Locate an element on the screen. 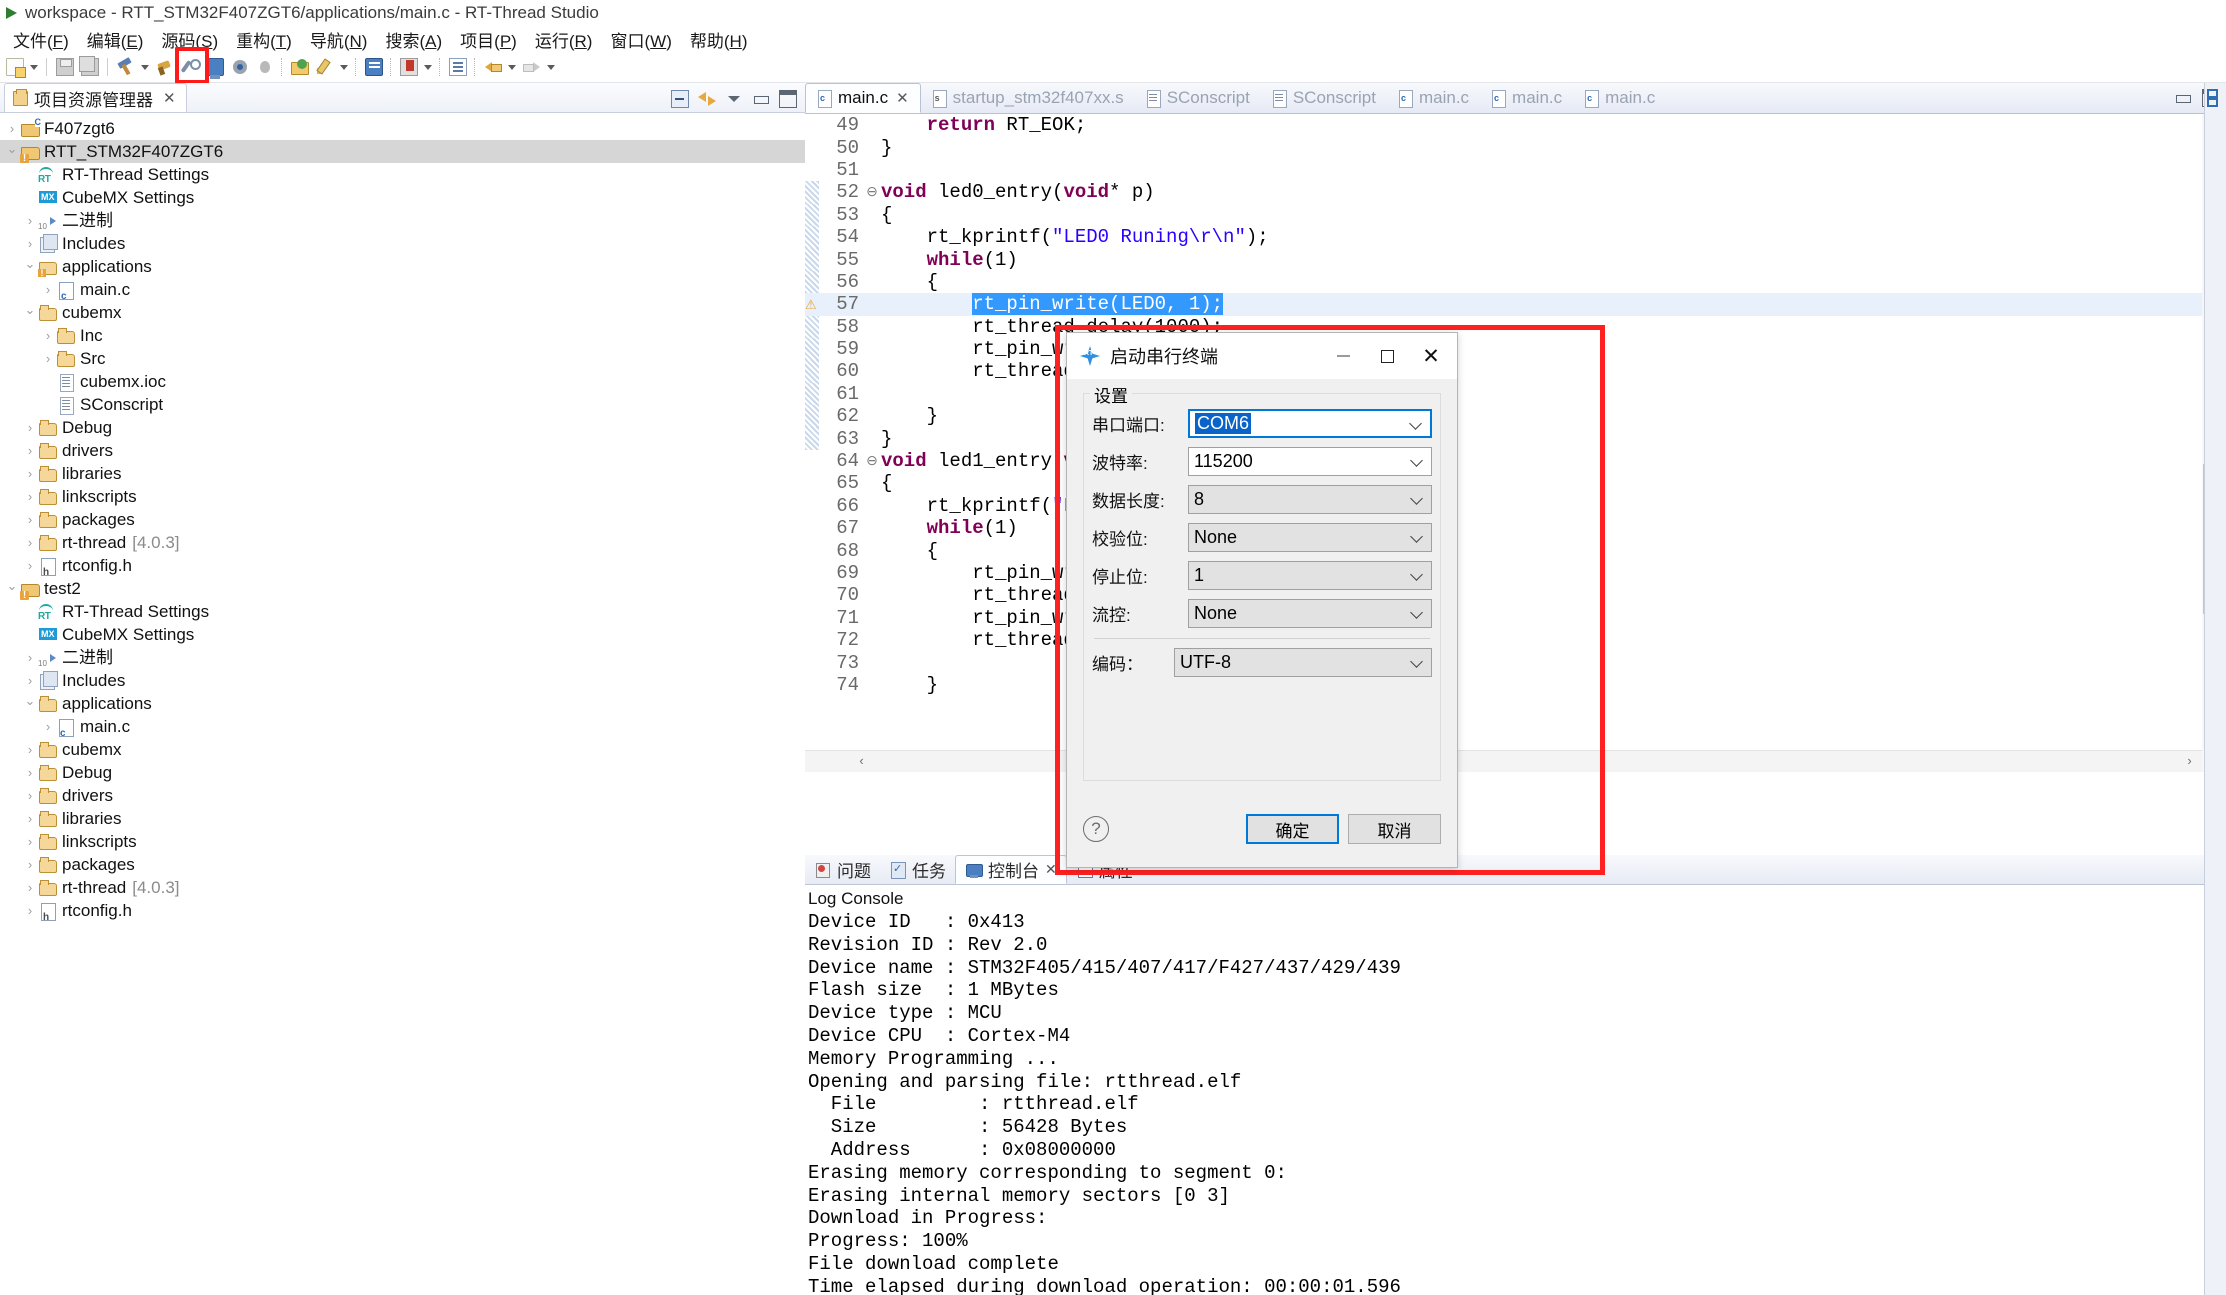  baud-rate-select: 115200 is located at coordinates (1310, 461).